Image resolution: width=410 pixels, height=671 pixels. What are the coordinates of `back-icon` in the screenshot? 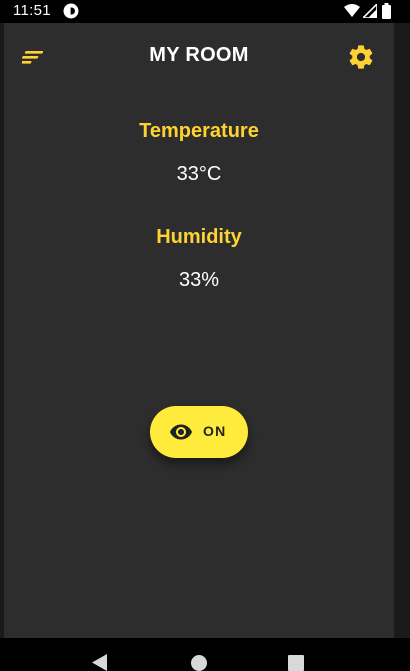 It's located at (100, 662).